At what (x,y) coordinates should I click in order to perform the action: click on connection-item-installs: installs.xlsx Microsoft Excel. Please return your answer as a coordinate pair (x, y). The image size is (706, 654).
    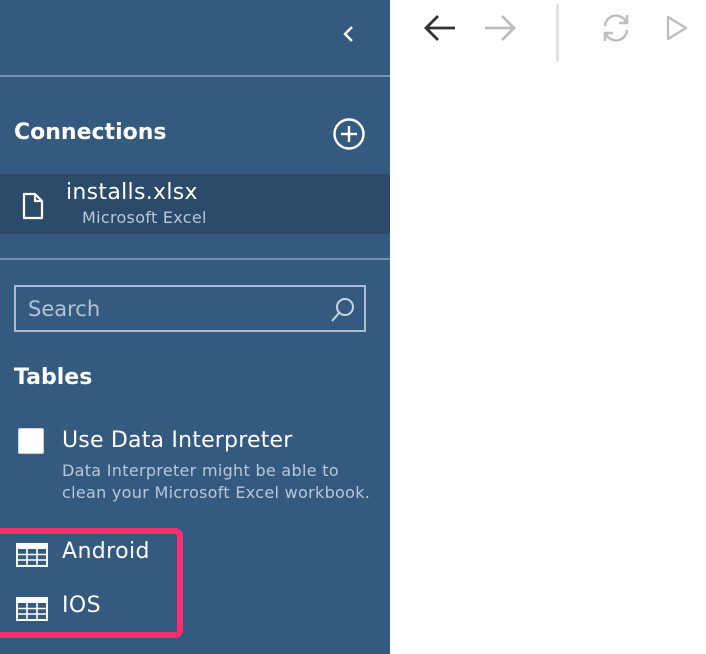
    Looking at the image, I should click on (195, 204).